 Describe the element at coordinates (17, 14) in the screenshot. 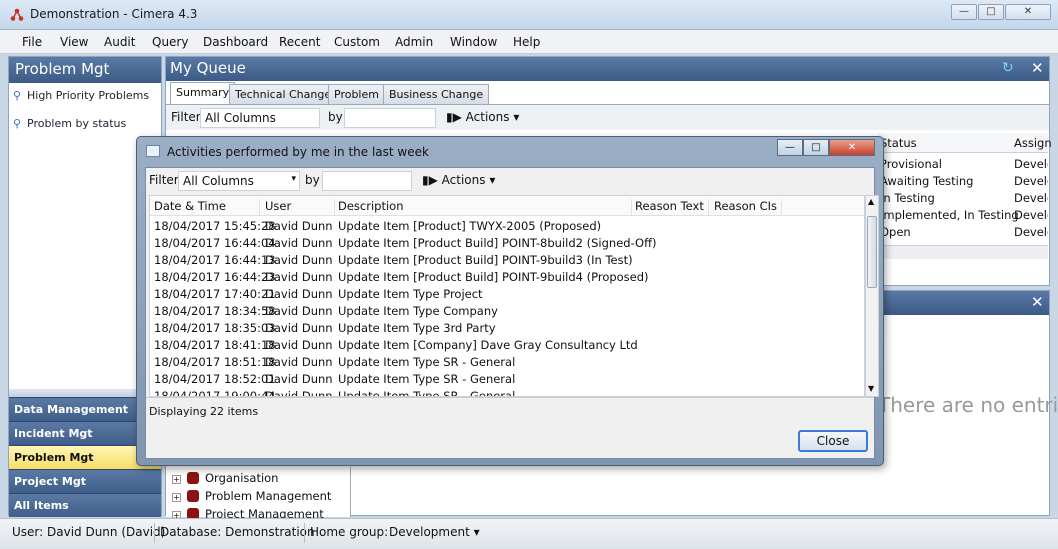

I see `cimera-logo-icon` at that location.